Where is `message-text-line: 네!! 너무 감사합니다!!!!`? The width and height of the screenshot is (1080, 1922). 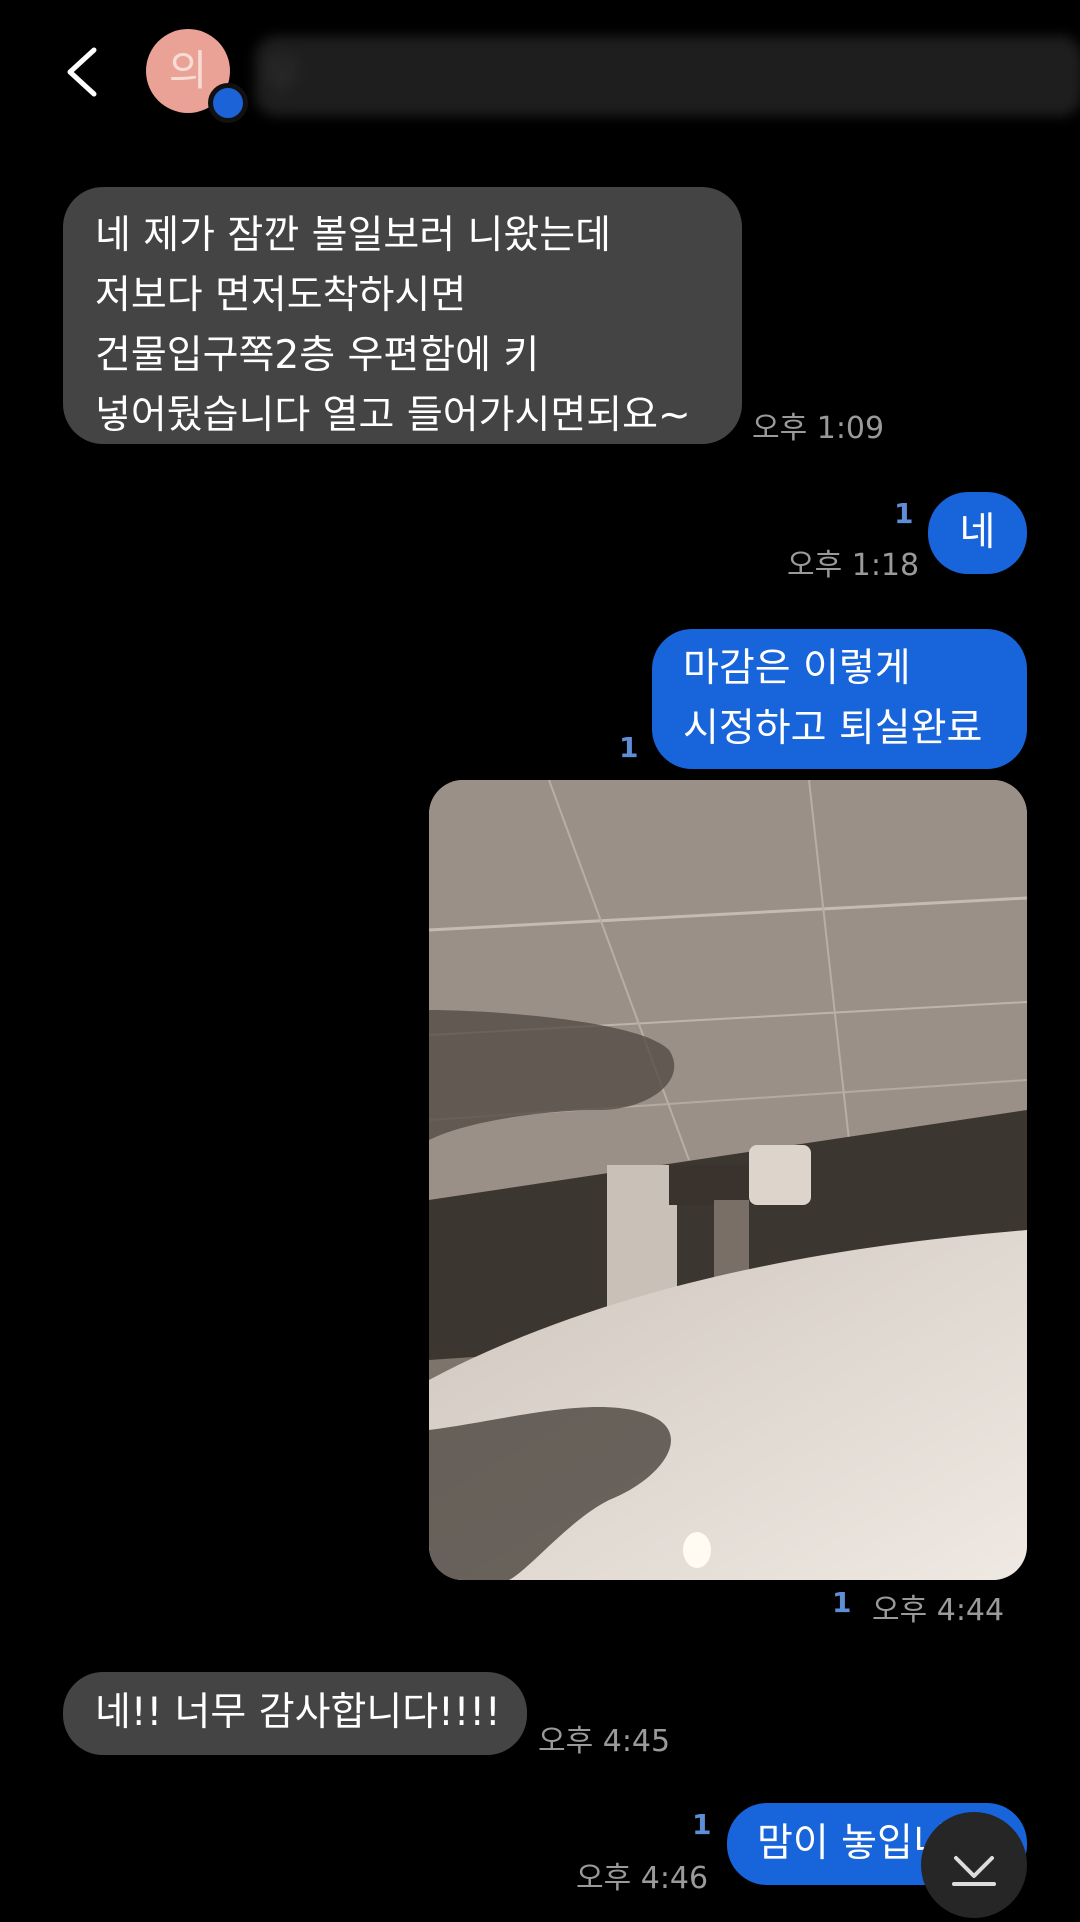 message-text-line: 네!! 너무 감사합니다!!!! is located at coordinates (298, 1712).